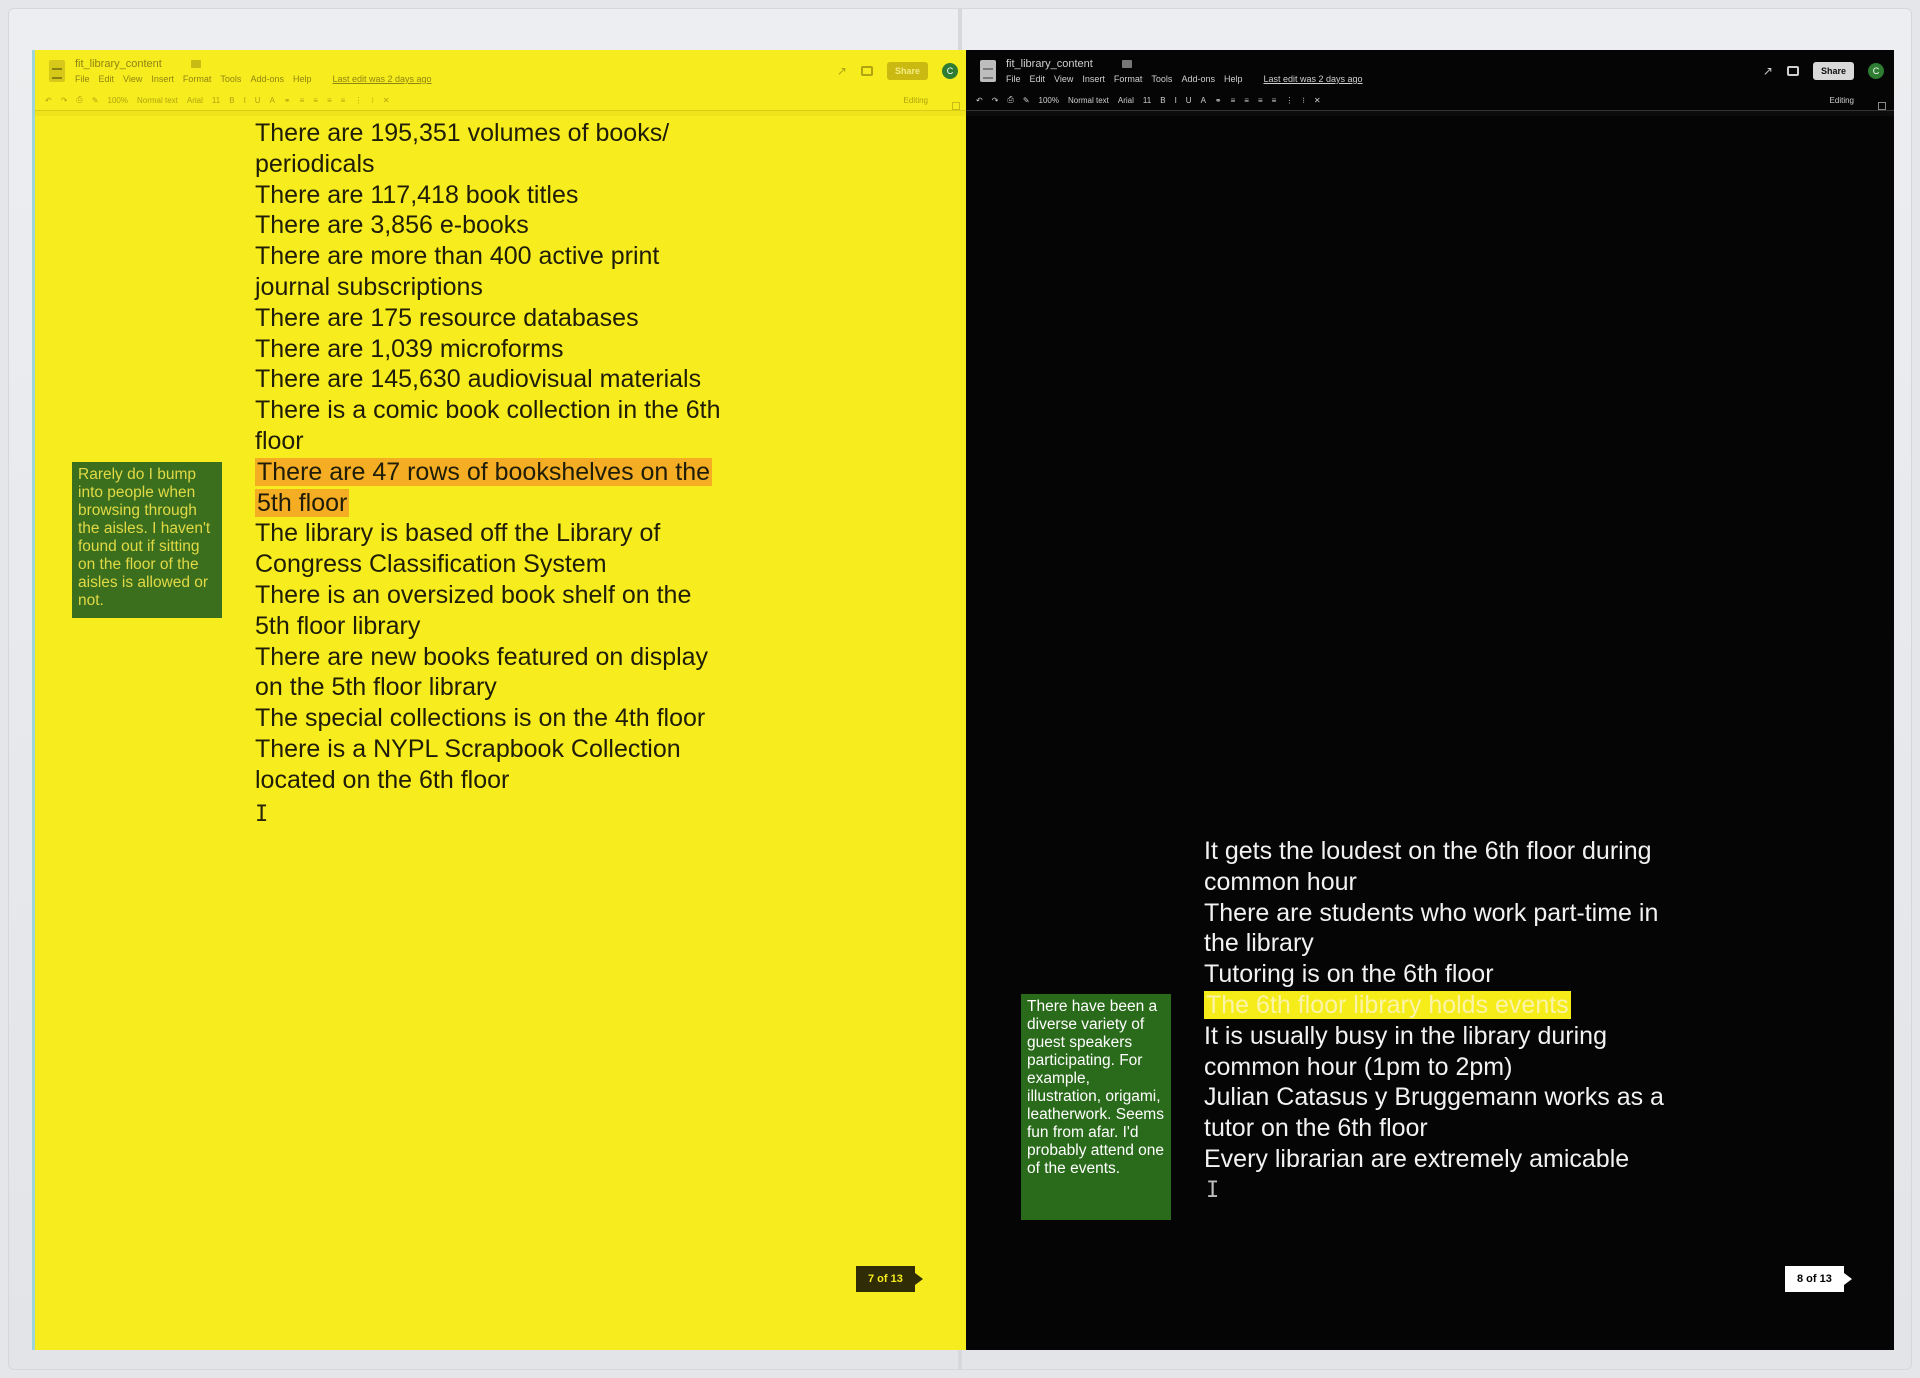  I want to click on text-line: There are 3,856 e-books, so click(392, 225).